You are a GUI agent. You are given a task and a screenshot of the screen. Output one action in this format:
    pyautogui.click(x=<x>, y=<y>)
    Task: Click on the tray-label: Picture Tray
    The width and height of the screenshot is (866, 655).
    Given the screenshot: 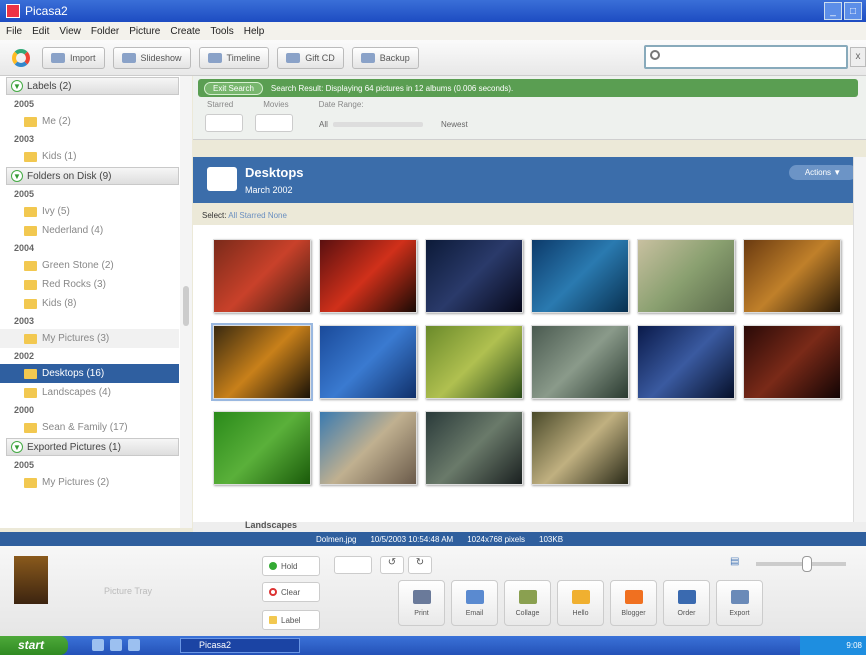 What is the action you would take?
    pyautogui.click(x=128, y=591)
    